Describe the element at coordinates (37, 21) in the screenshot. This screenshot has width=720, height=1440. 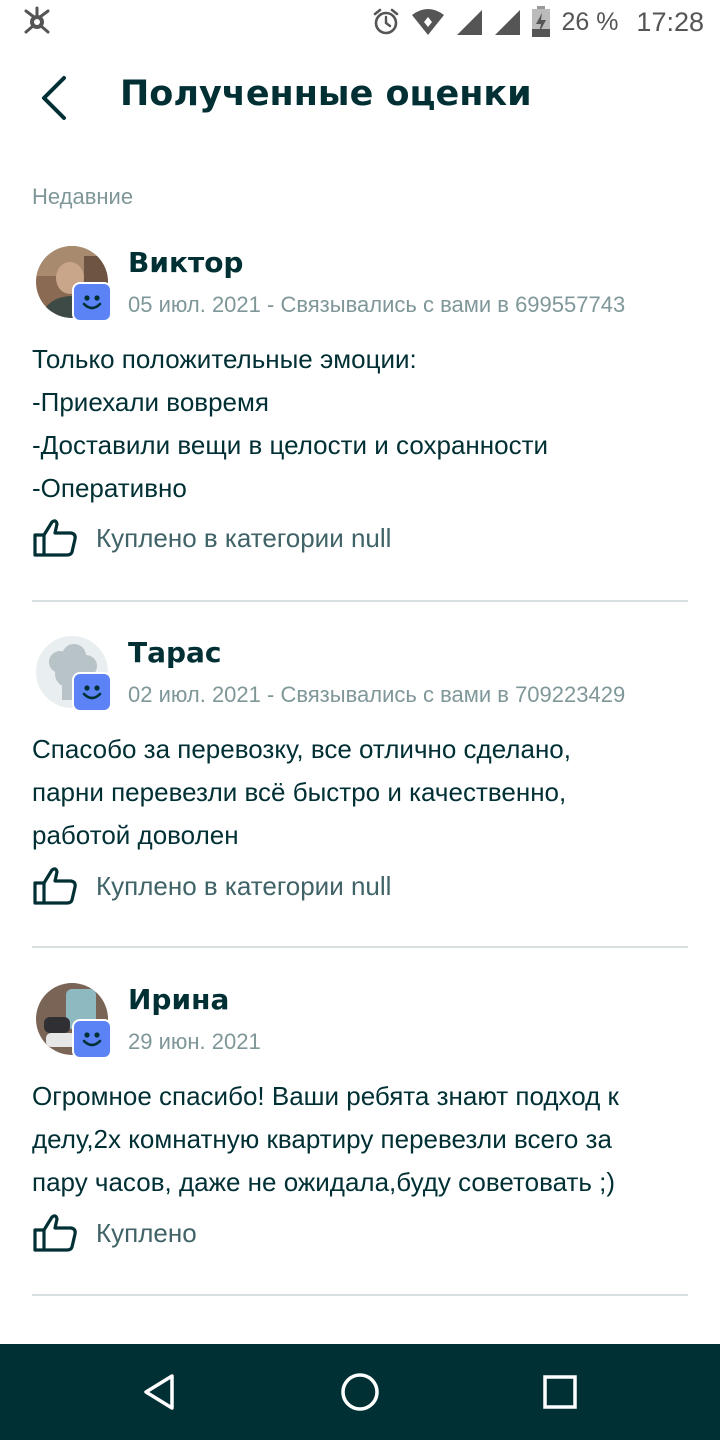
I see `app-logo-icon` at that location.